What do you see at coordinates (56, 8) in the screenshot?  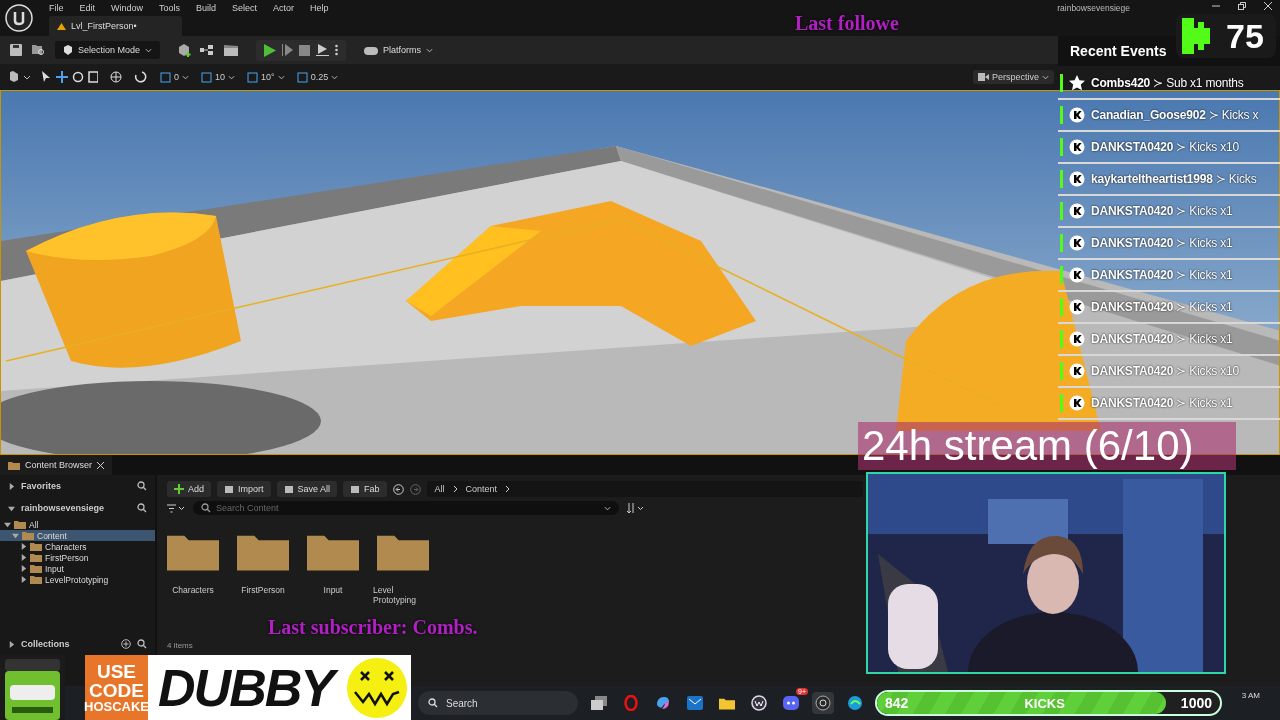 I see `menu-item: File` at bounding box center [56, 8].